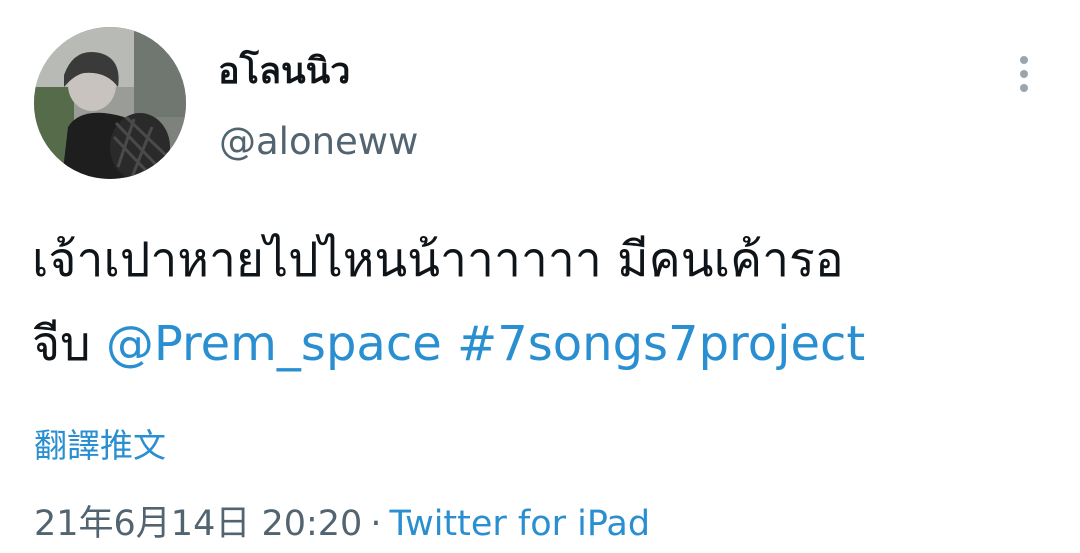 The image size is (1080, 553). Describe the element at coordinates (284, 72) in the screenshot. I see `display-name: อโลนนิว` at that location.